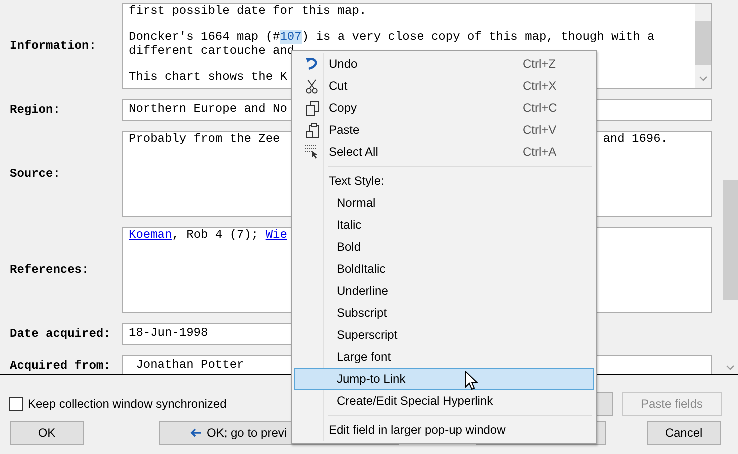 The width and height of the screenshot is (738, 454). Describe the element at coordinates (204, 37) in the screenshot. I see `field-text: Doncker's 1664 map (#` at that location.